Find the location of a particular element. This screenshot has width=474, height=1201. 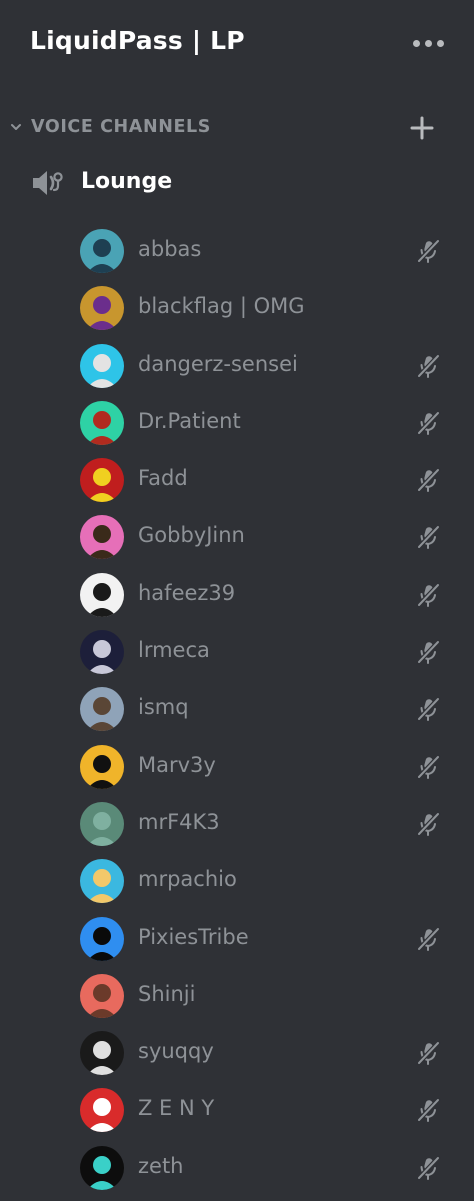

member-name: PixiesTribe is located at coordinates (193, 936).